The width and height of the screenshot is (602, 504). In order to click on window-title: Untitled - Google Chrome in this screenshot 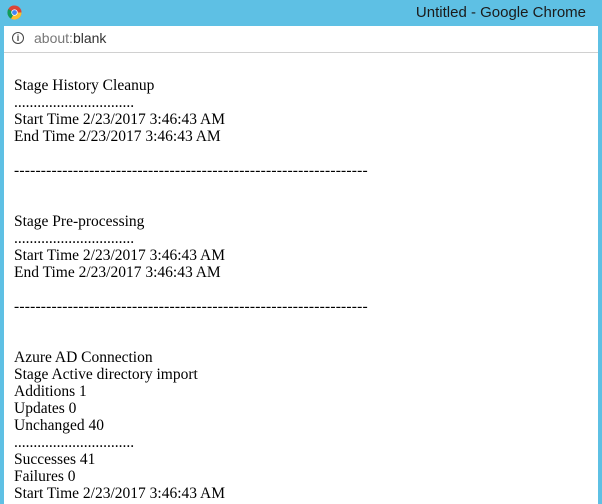, I will do `click(500, 12)`.